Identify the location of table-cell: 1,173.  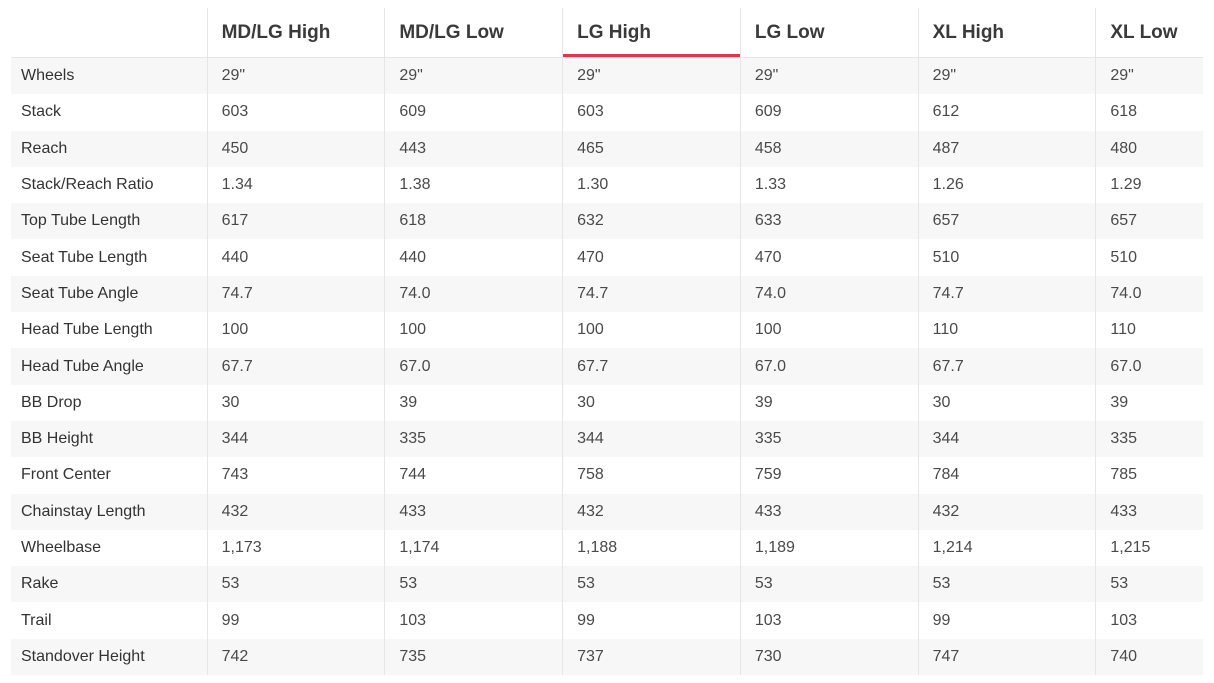
(295, 548).